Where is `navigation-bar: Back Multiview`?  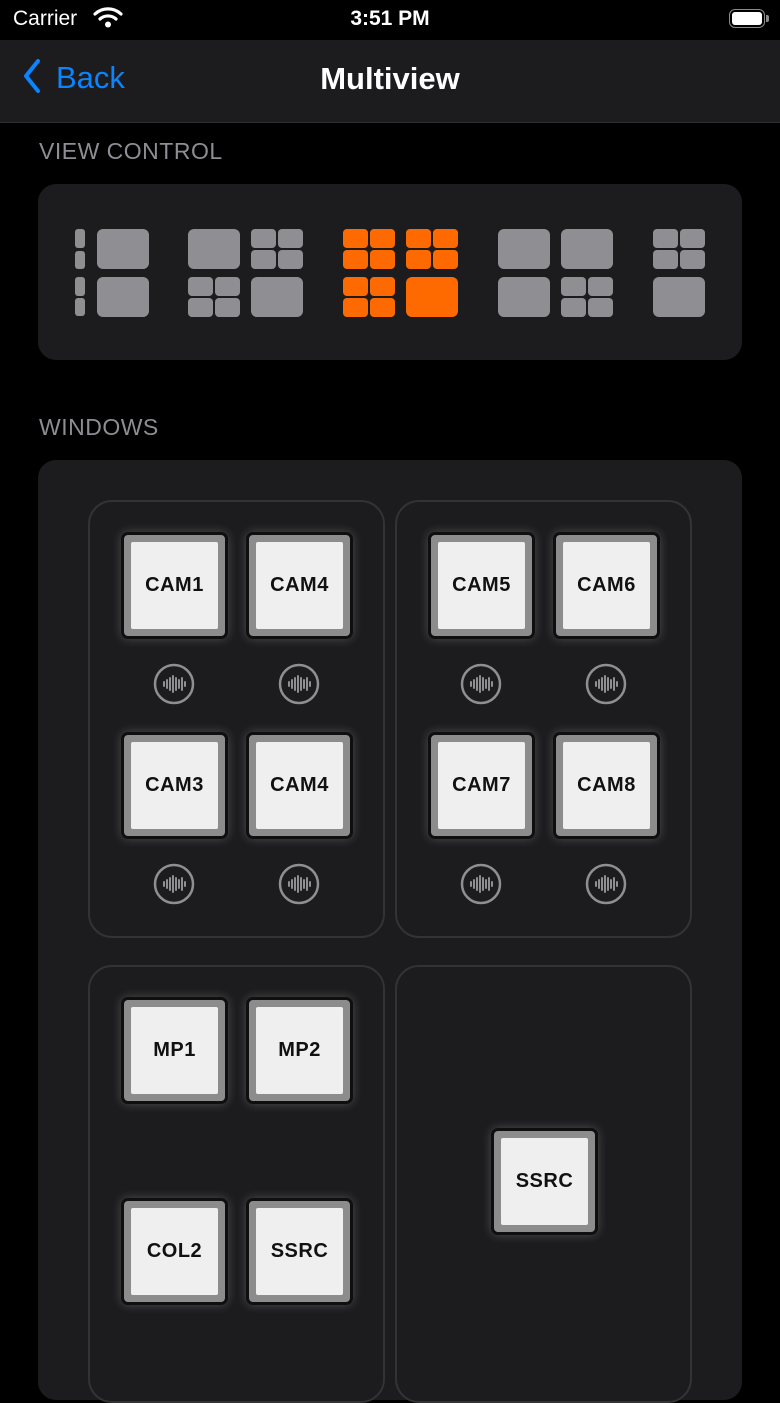
navigation-bar: Back Multiview is located at coordinates (390, 81).